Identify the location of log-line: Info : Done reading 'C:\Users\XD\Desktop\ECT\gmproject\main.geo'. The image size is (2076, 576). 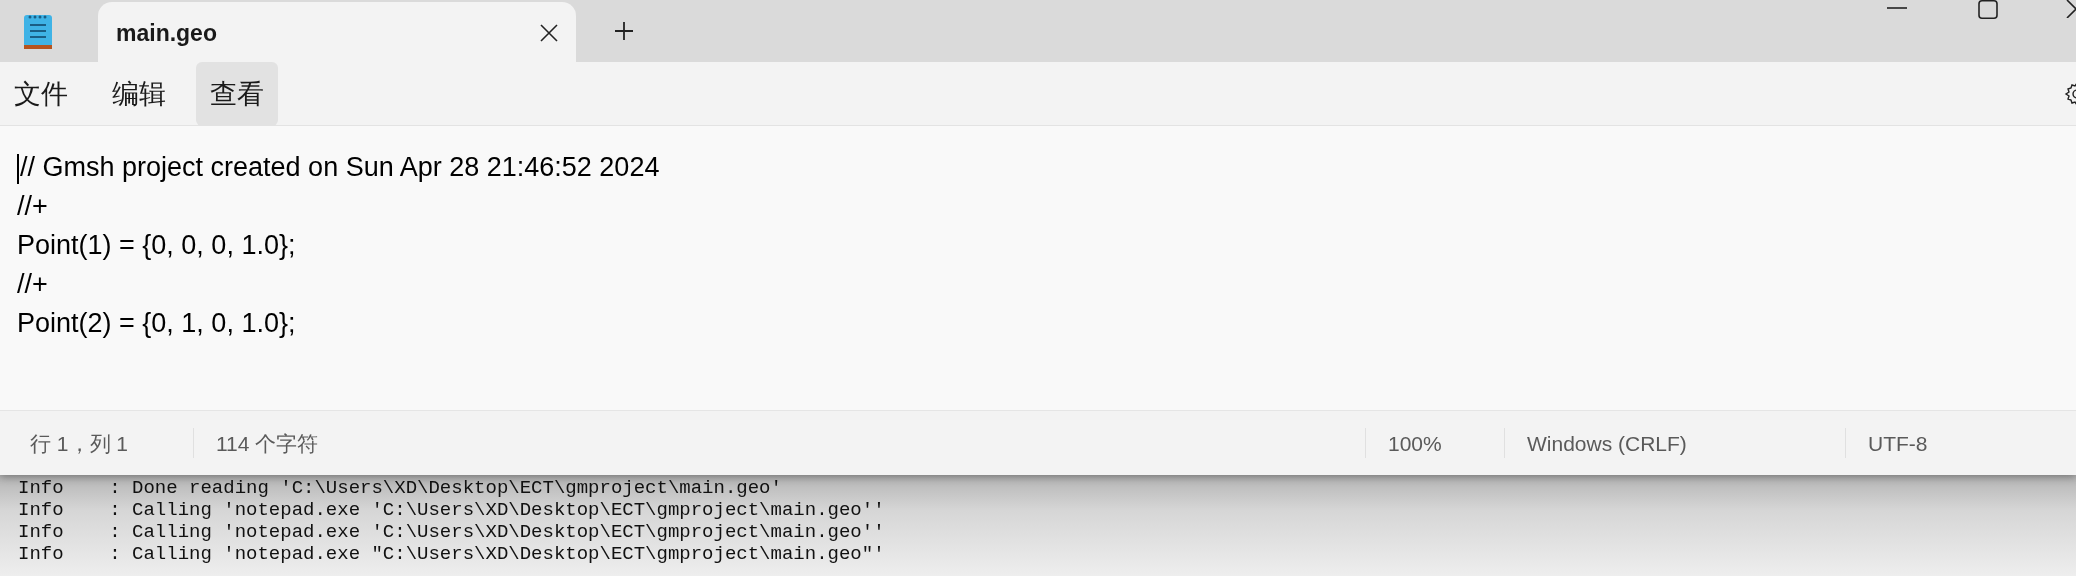
(400, 488).